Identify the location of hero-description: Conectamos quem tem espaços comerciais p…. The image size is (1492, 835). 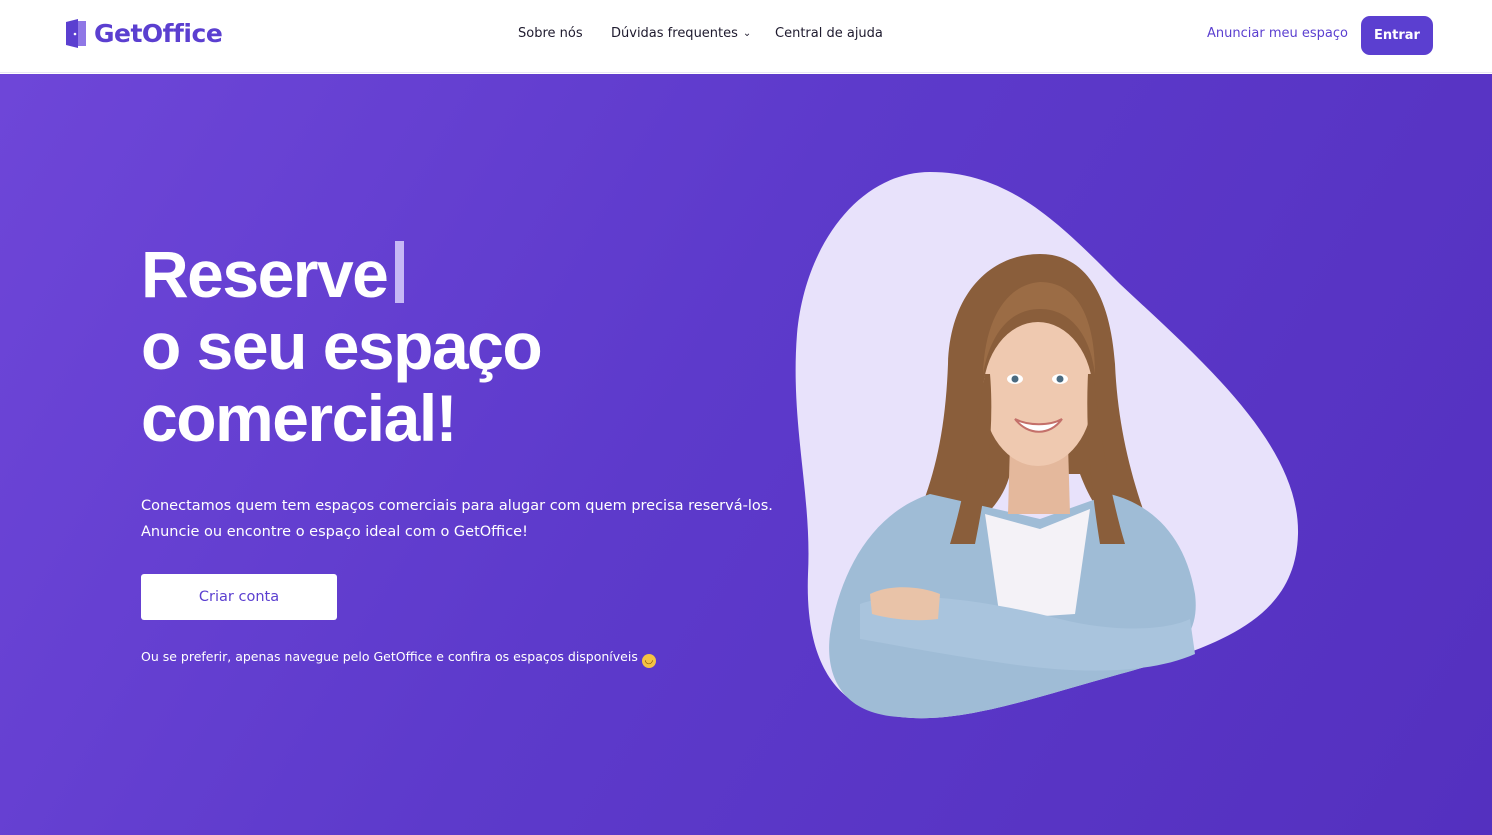
(457, 519).